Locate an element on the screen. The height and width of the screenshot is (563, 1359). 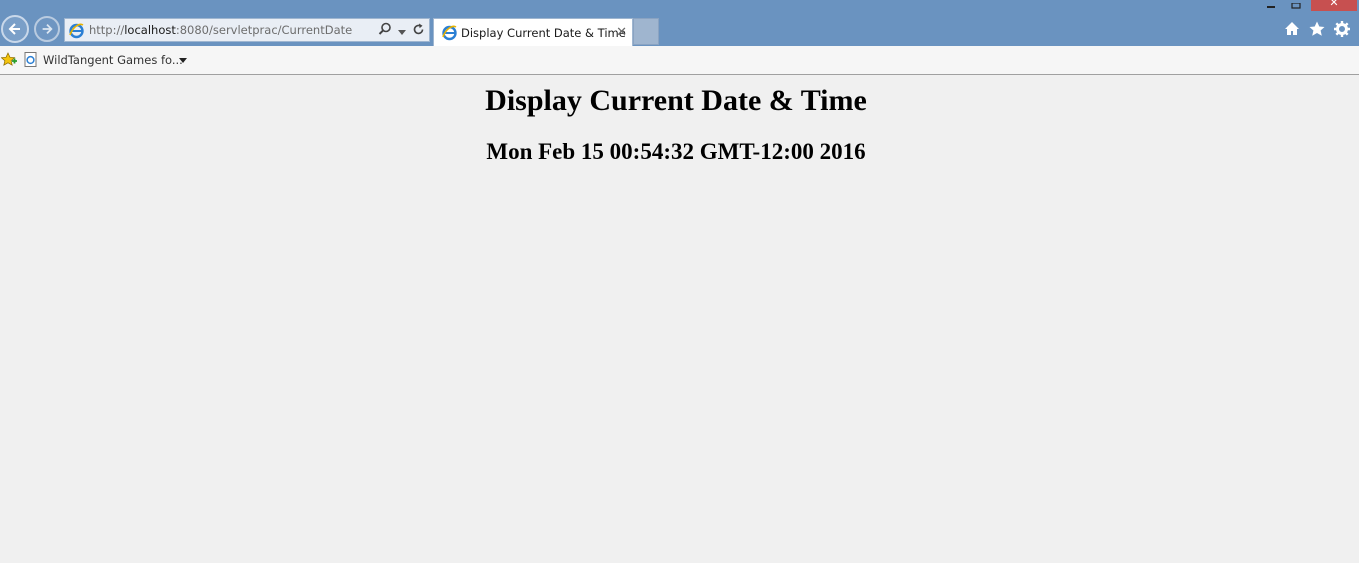
maximize-button is located at coordinates (1296, 5).